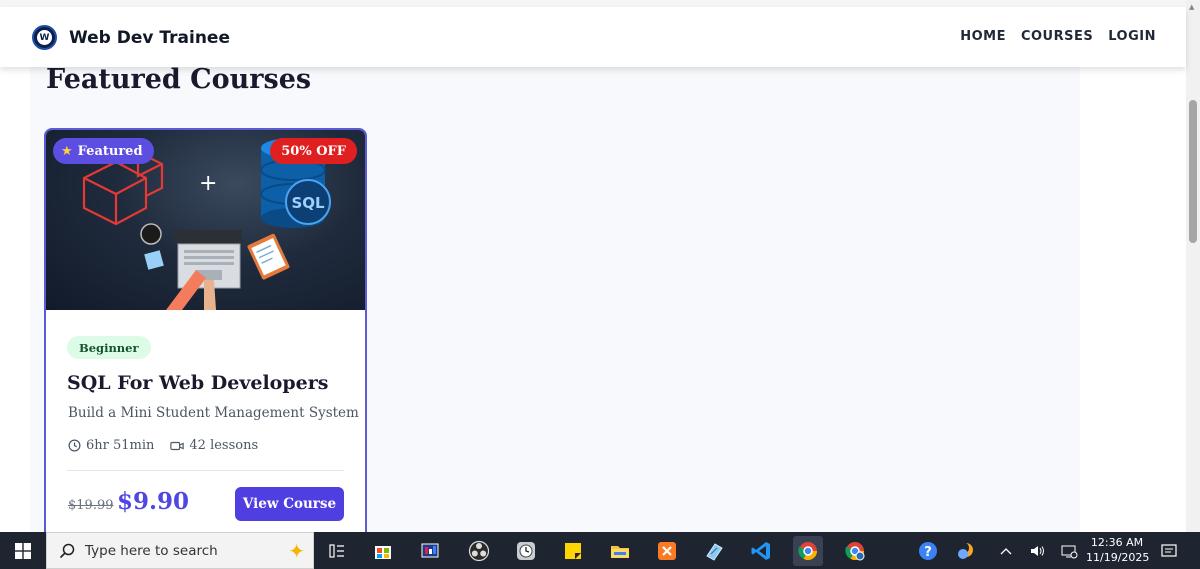  Describe the element at coordinates (1193, 171) in the screenshot. I see `scroll-thumb` at that location.